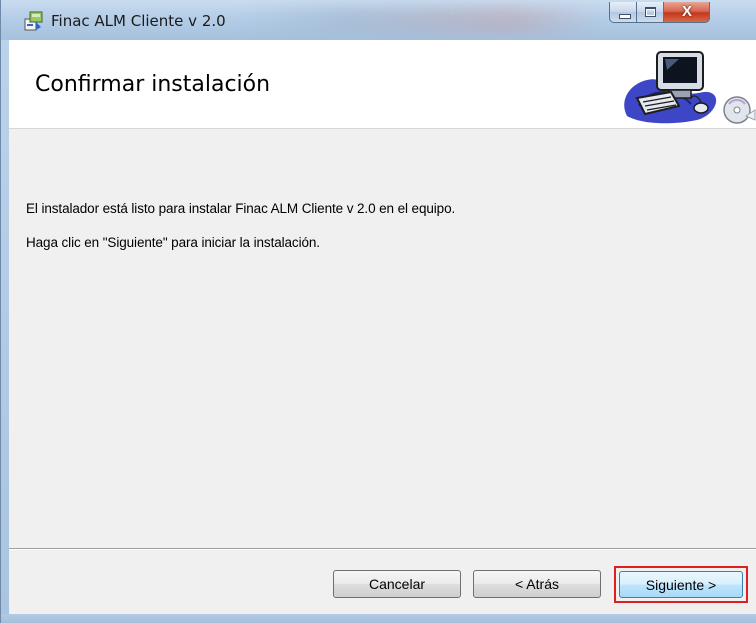 This screenshot has width=756, height=623. What do you see at coordinates (537, 584) in the screenshot?
I see `back-button: < Atrás` at bounding box center [537, 584].